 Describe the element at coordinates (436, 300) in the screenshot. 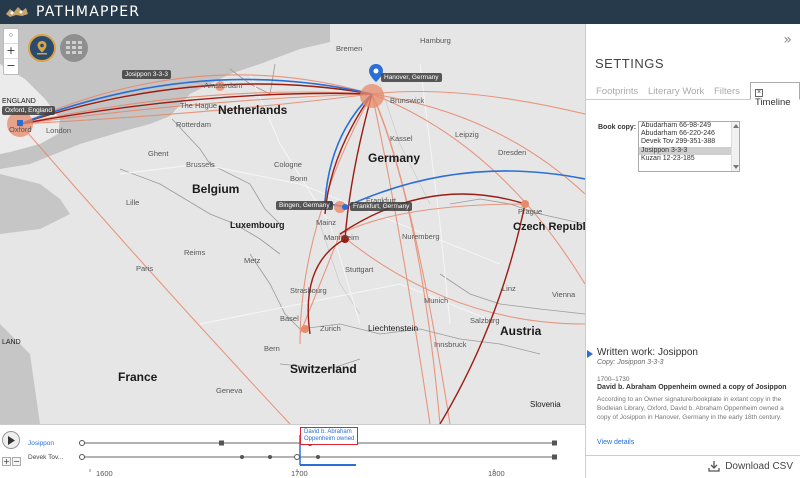

I see `city-label: Munich` at that location.